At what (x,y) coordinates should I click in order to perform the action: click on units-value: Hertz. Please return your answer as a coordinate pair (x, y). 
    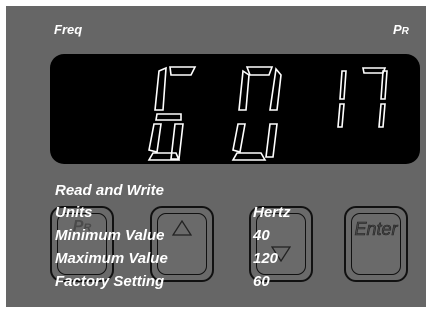
    Looking at the image, I should click on (272, 212).